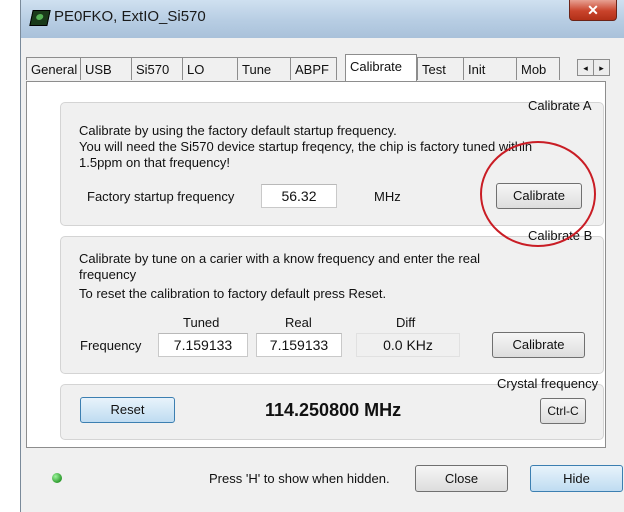 The width and height of the screenshot is (624, 512). What do you see at coordinates (538, 194) in the screenshot?
I see `annotation-circle` at bounding box center [538, 194].